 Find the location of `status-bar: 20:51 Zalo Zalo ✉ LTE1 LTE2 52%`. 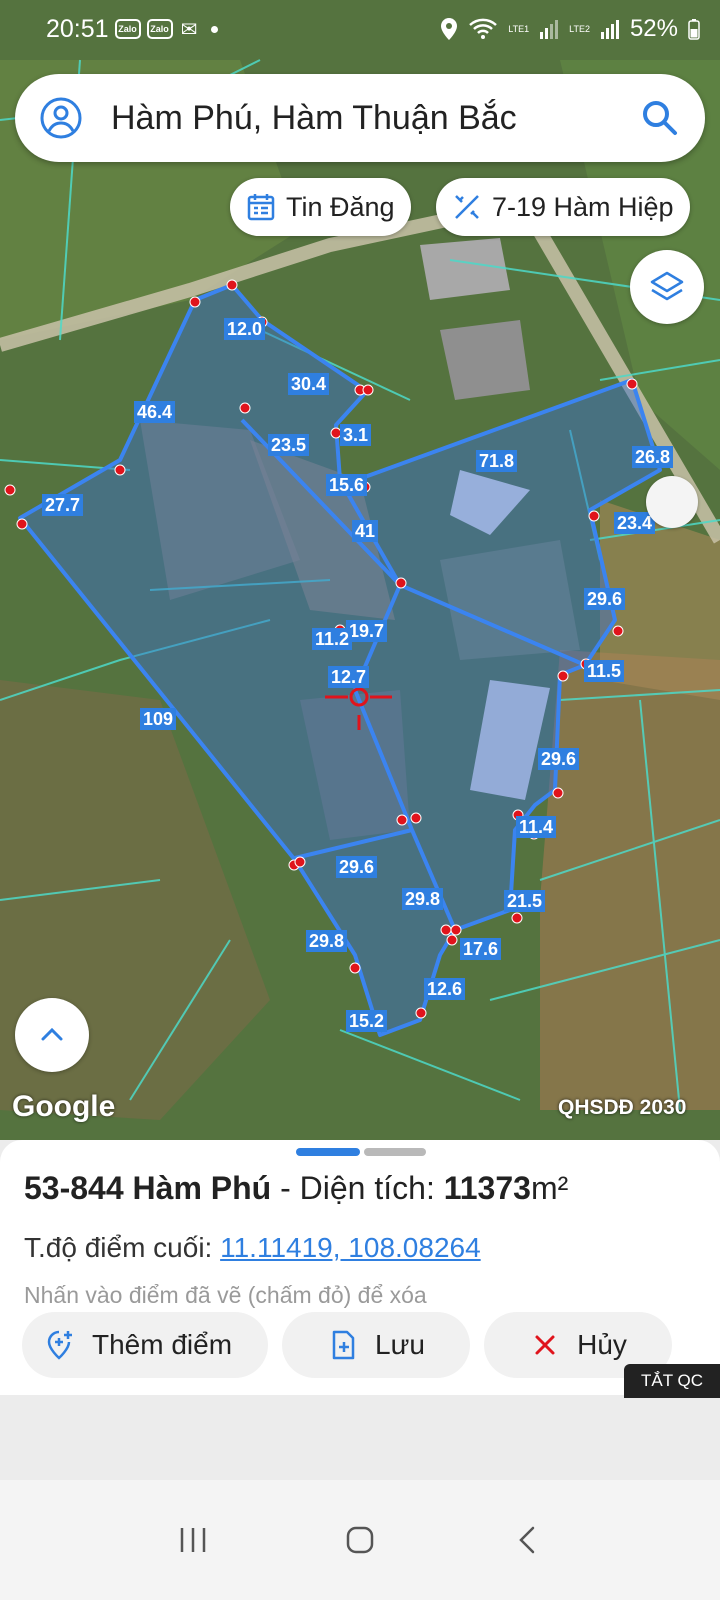

status-bar: 20:51 Zalo Zalo ✉ LTE1 LTE2 52% is located at coordinates (360, 29).